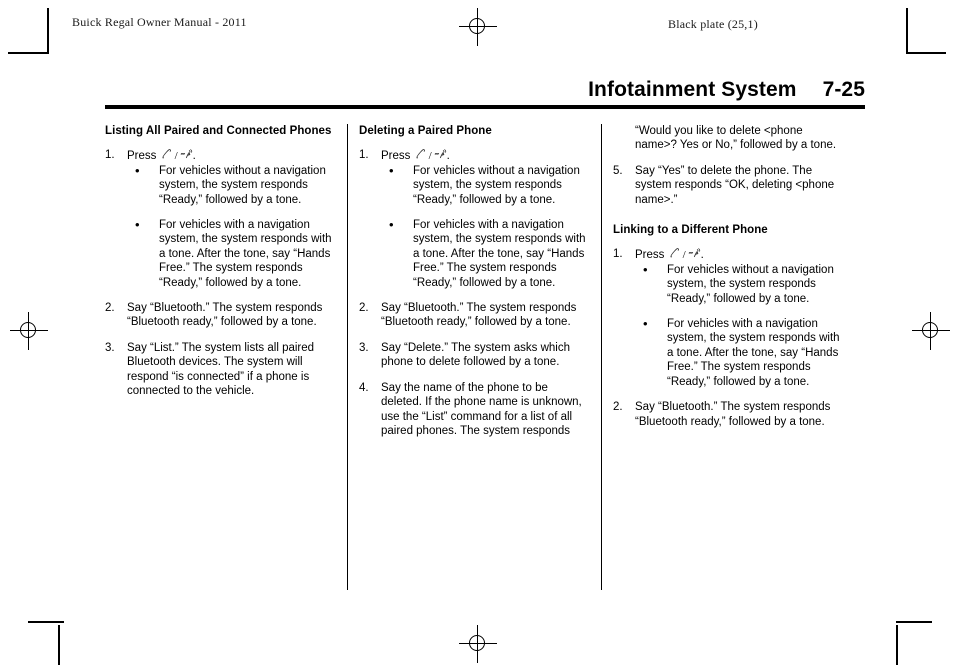  Describe the element at coordinates (907, 31) in the screenshot. I see `crop-mark-top-right-vertical` at that location.